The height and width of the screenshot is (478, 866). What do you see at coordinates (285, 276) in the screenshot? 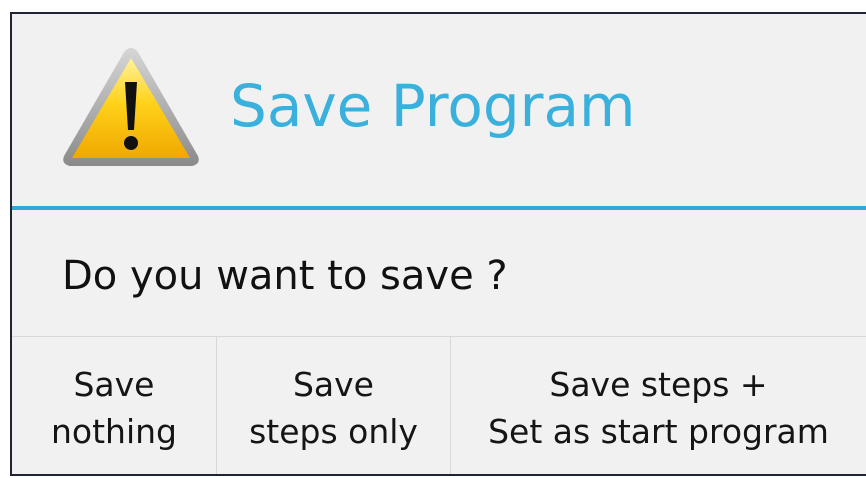
I see `dialog-message: Do you want to save ?` at bounding box center [285, 276].